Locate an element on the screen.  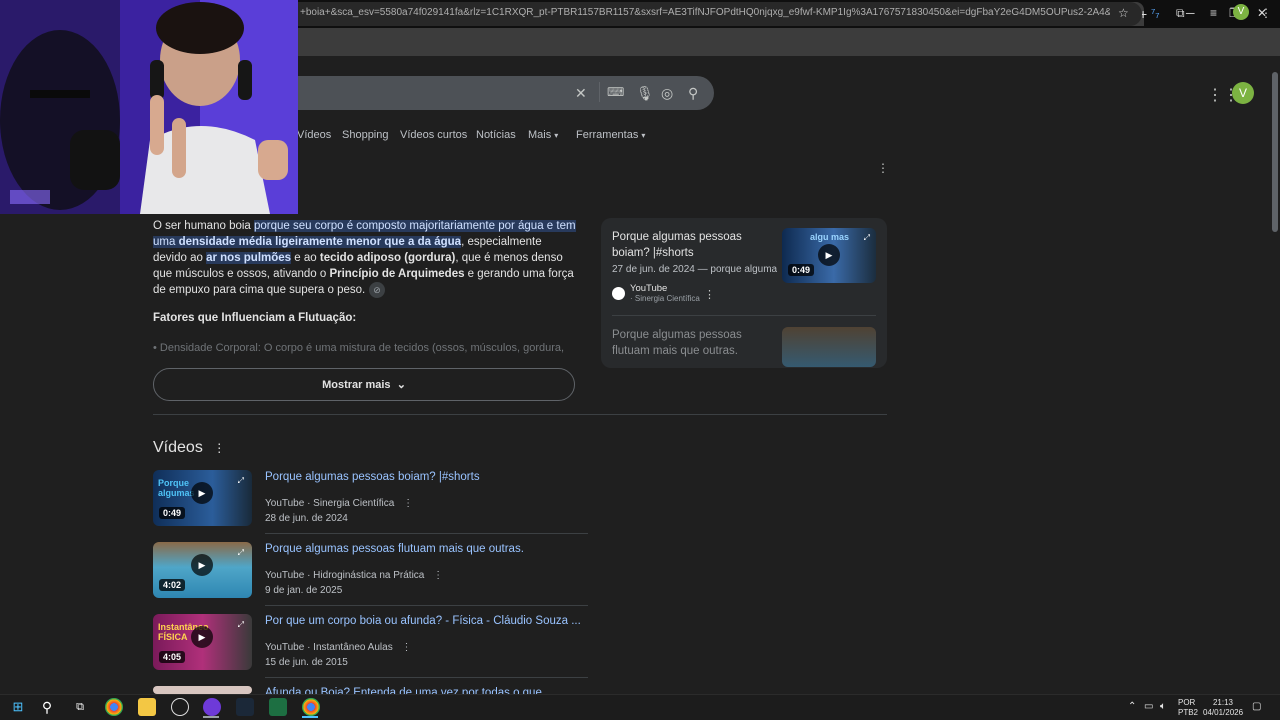
tab-more: Mais ▾ is located at coordinates (543, 135).